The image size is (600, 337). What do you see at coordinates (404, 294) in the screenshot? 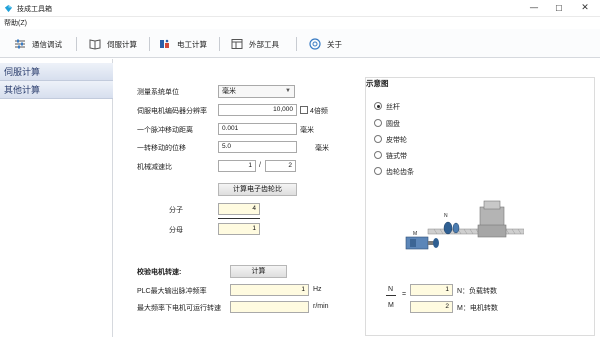
I see `ratio-equals: =` at bounding box center [404, 294].